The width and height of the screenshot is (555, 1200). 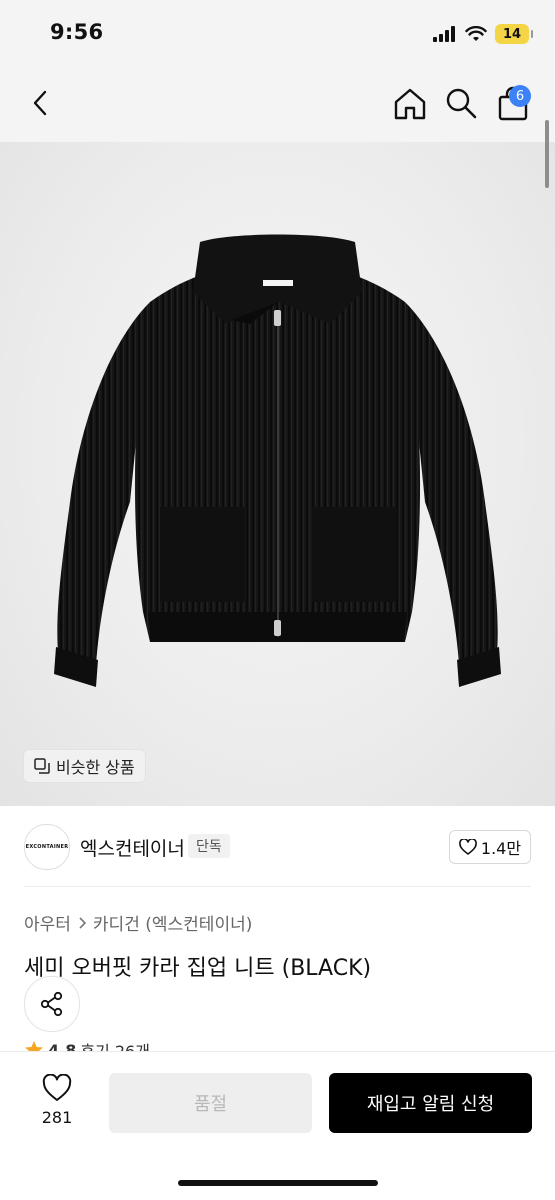 I want to click on share-icon, so click(x=51, y=1004).